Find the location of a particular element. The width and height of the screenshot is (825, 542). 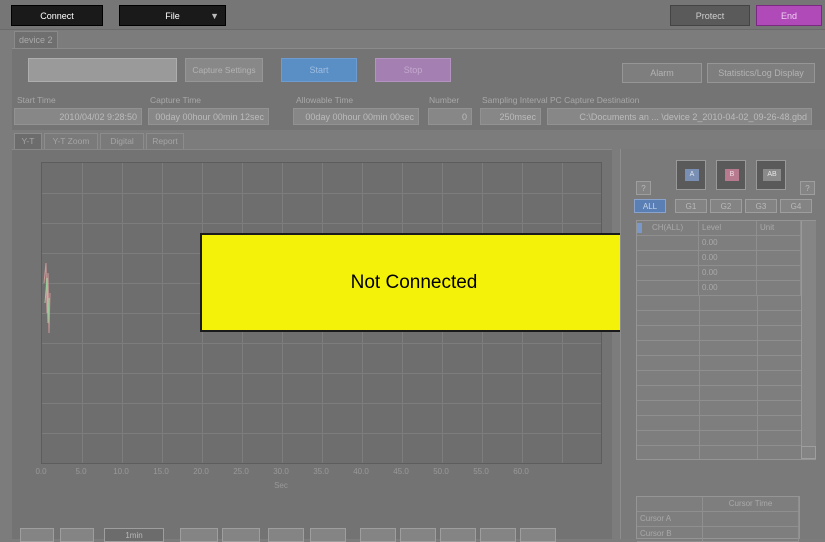

x-tick: 55.0 is located at coordinates (481, 471).